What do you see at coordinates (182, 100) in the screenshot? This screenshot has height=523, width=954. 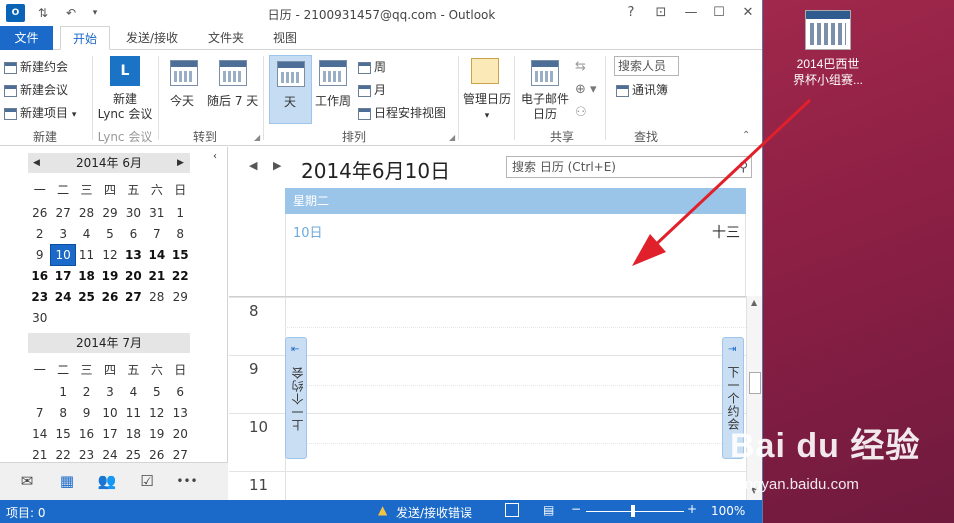 I see `today-button: 今天` at bounding box center [182, 100].